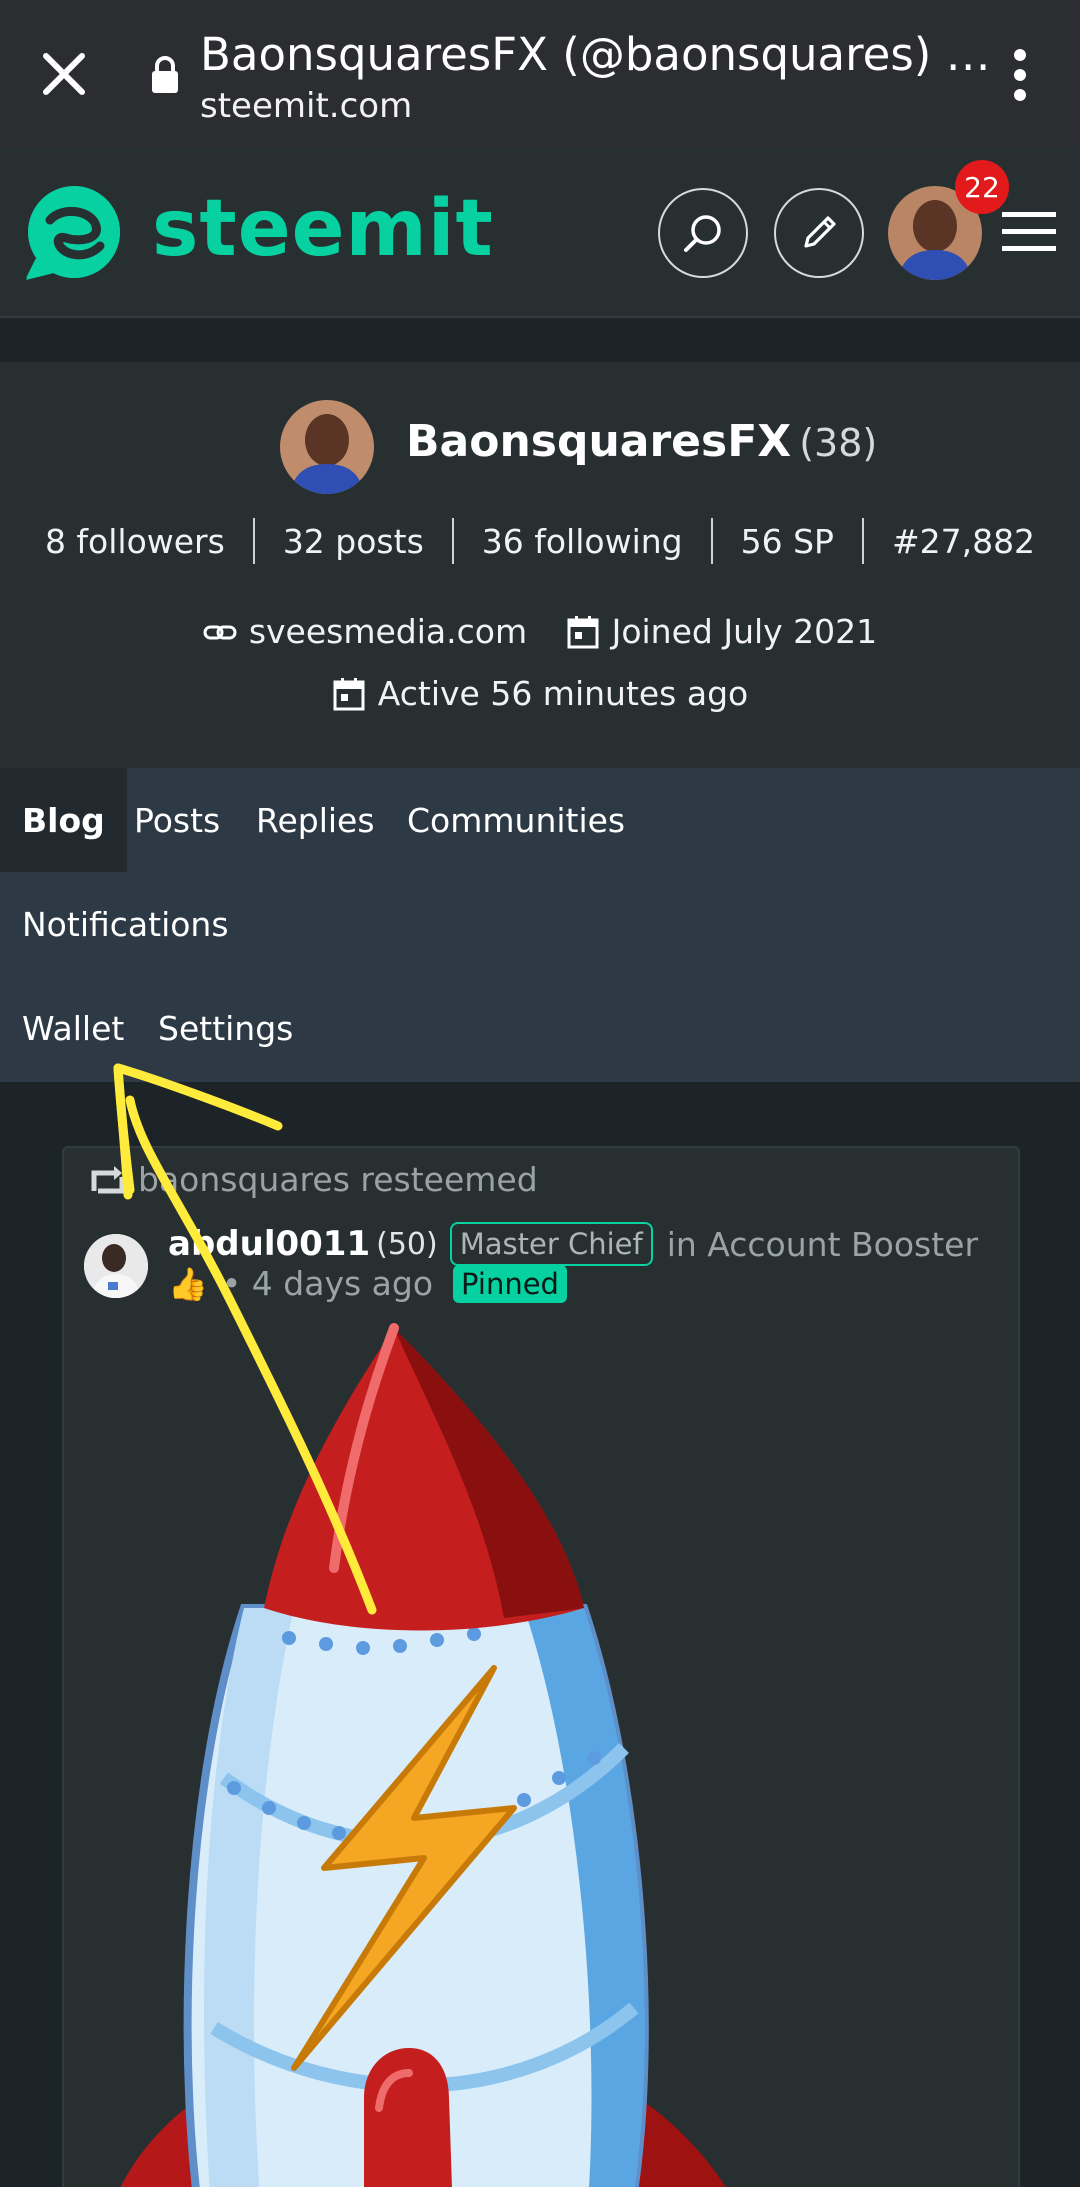  Describe the element at coordinates (323, 229) in the screenshot. I see `steemit-wordmark: steemit` at that location.